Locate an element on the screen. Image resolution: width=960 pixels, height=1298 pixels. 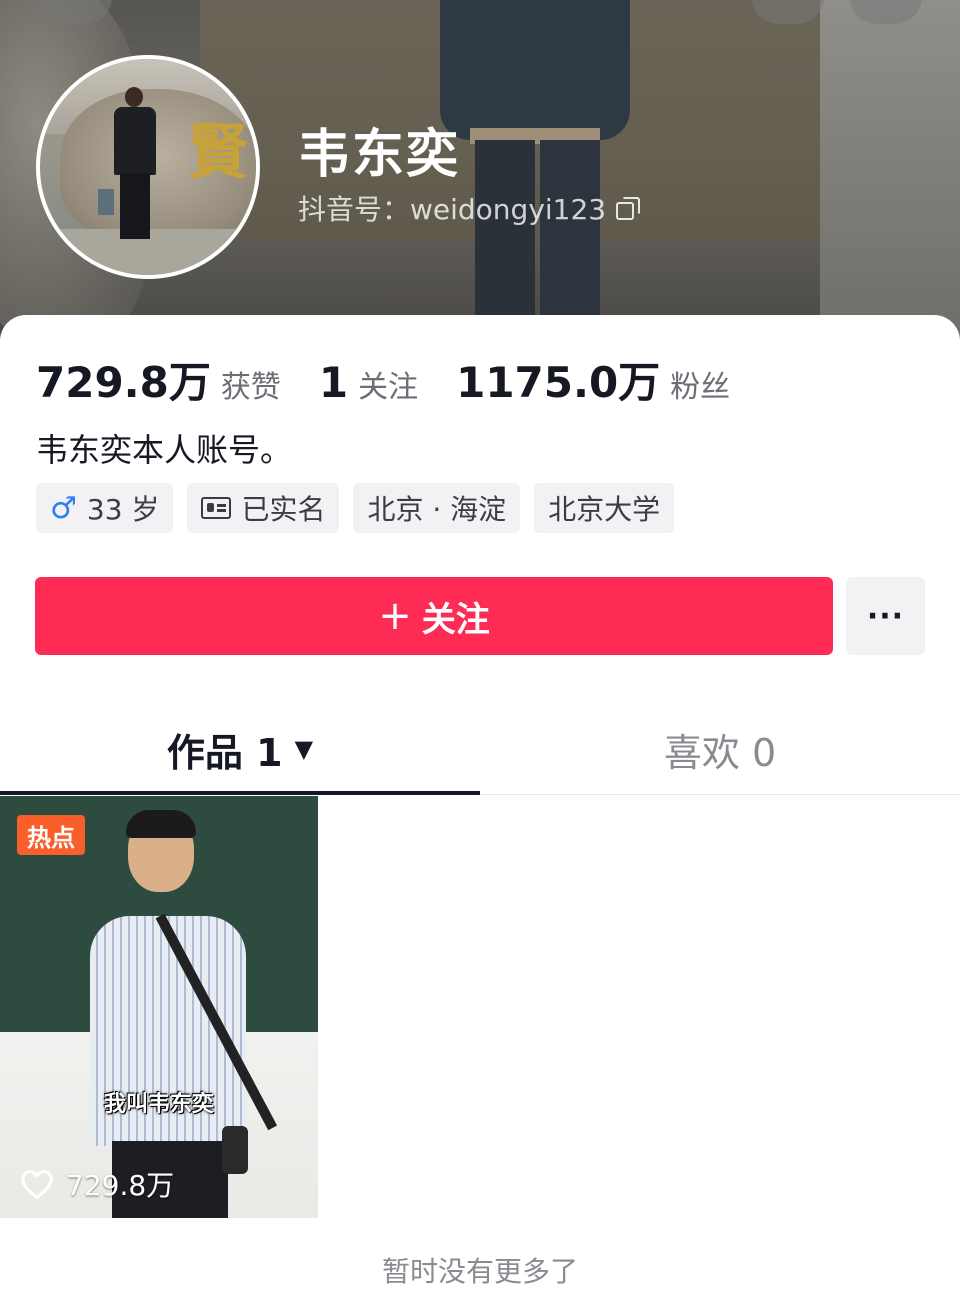
tag-location: 北京 · 海淀 is located at coordinates (437, 508).